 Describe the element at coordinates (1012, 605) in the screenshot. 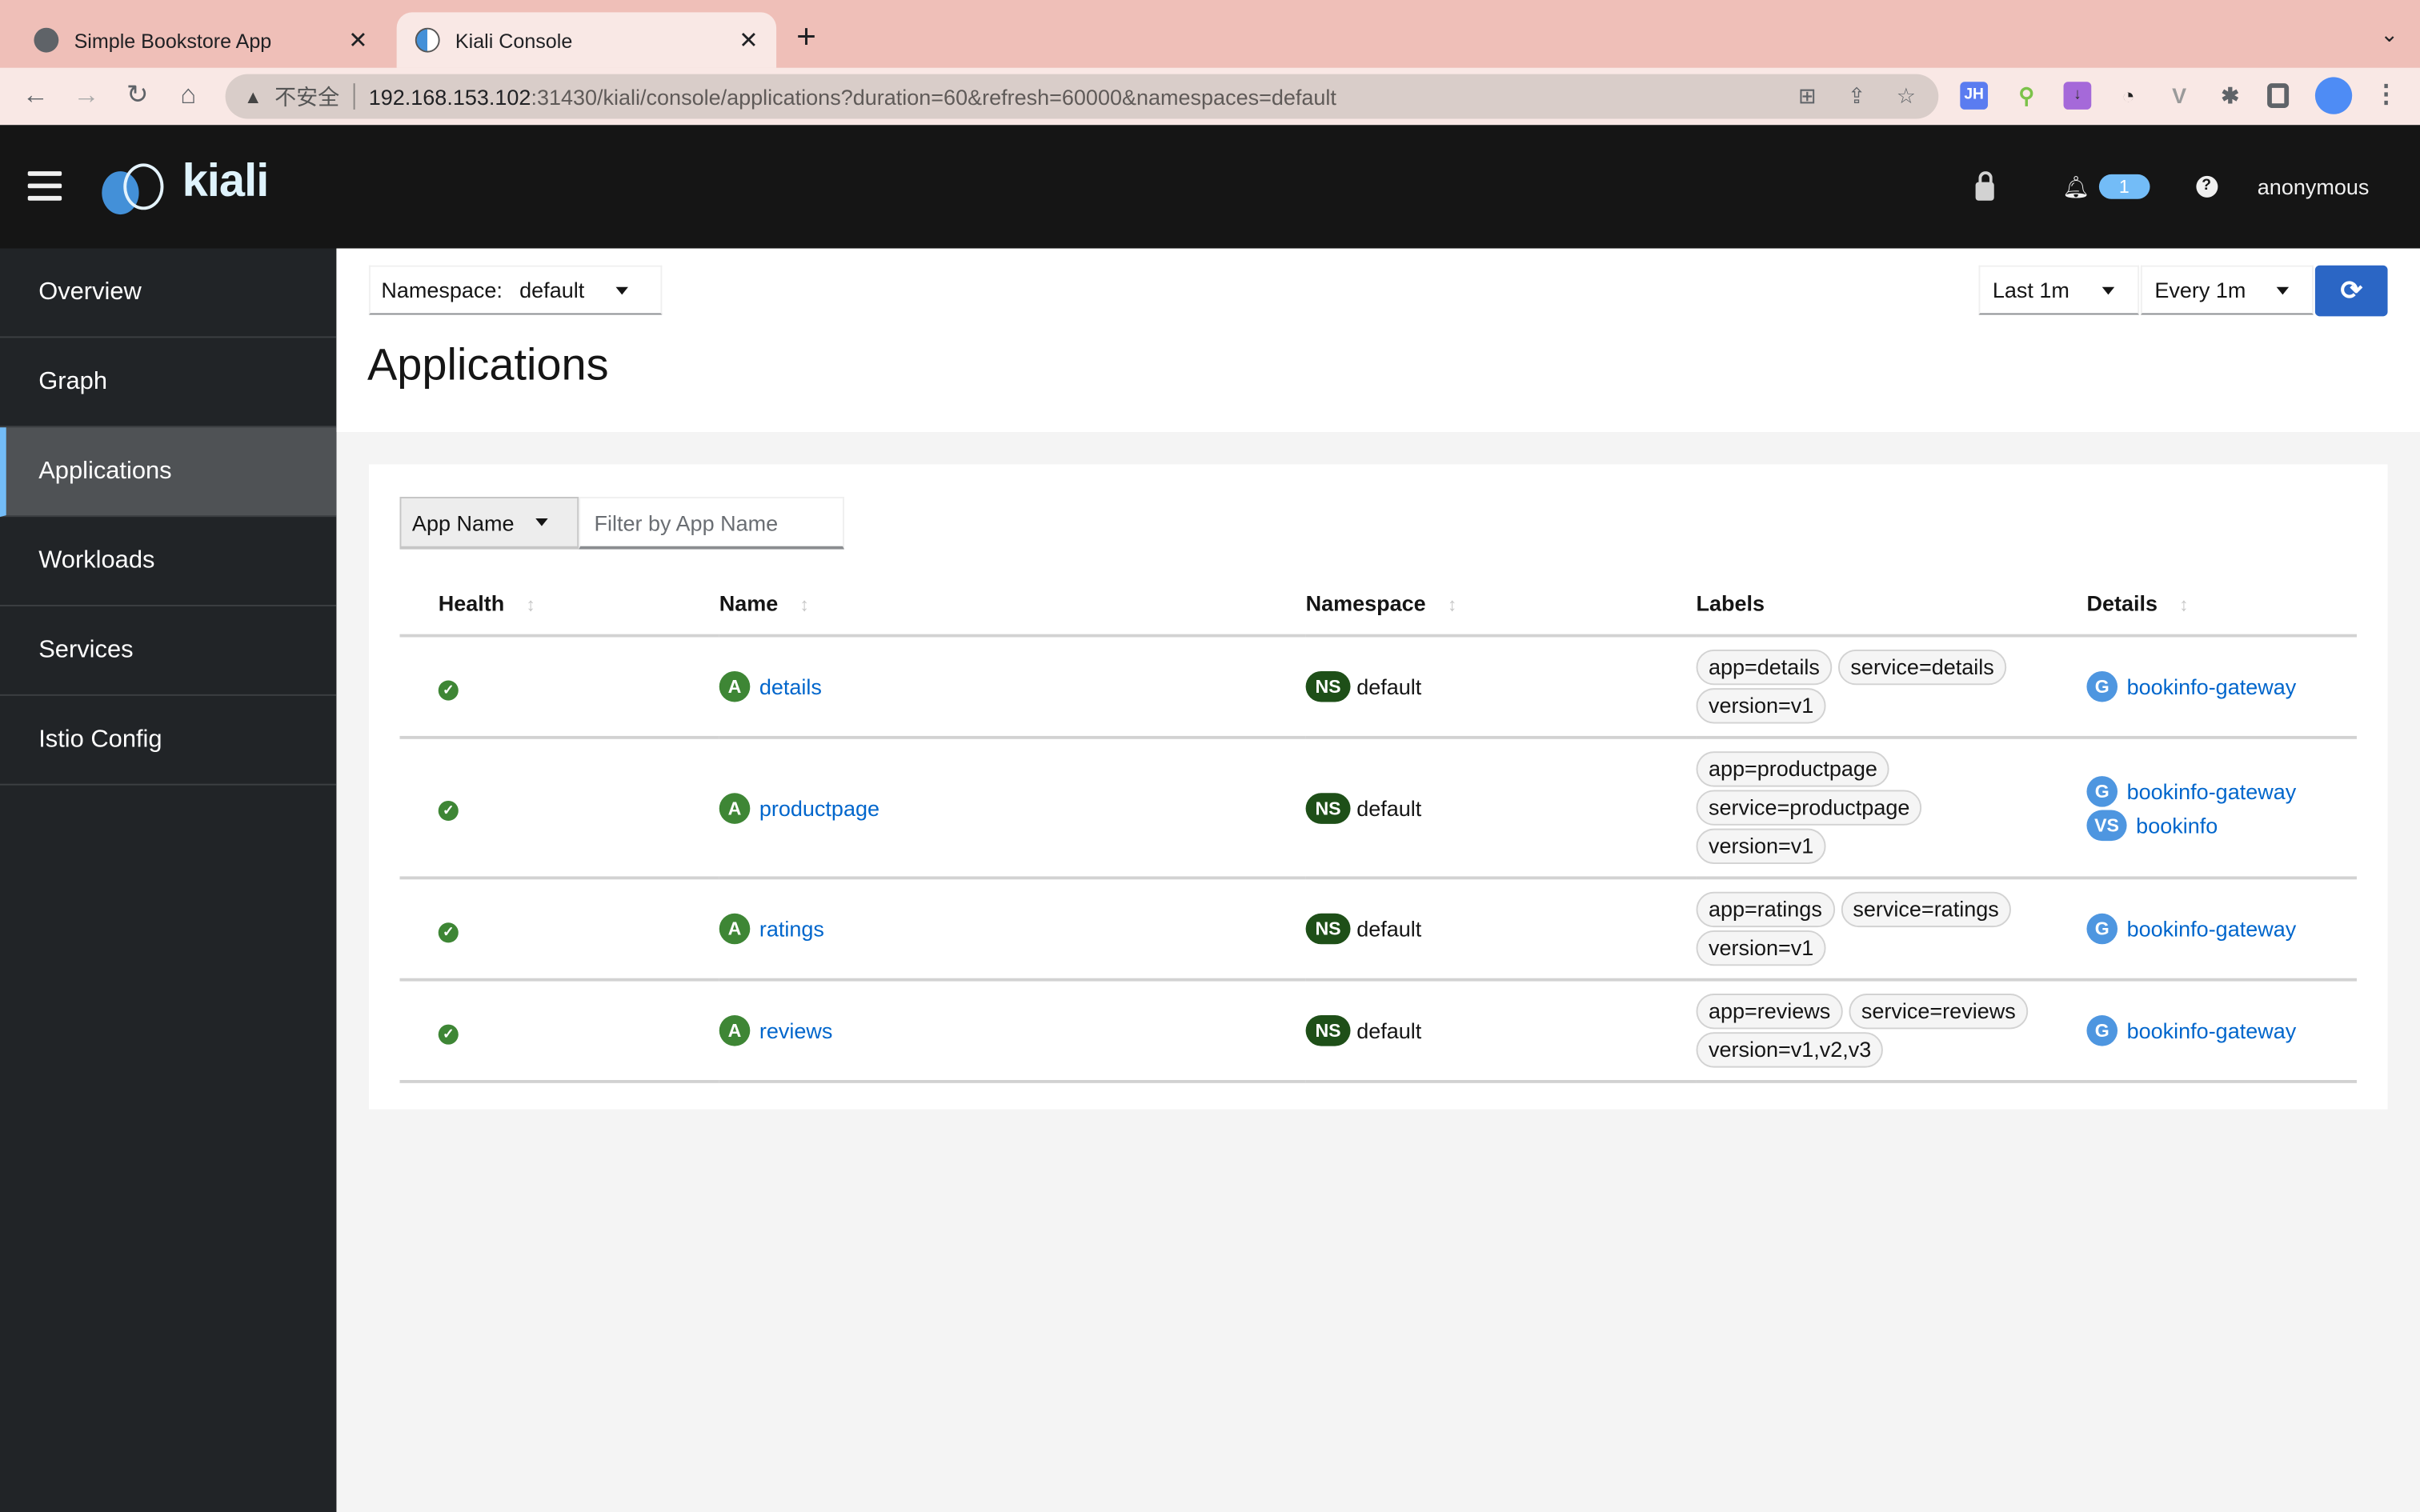

I see `column-header-name: Name ↕` at that location.